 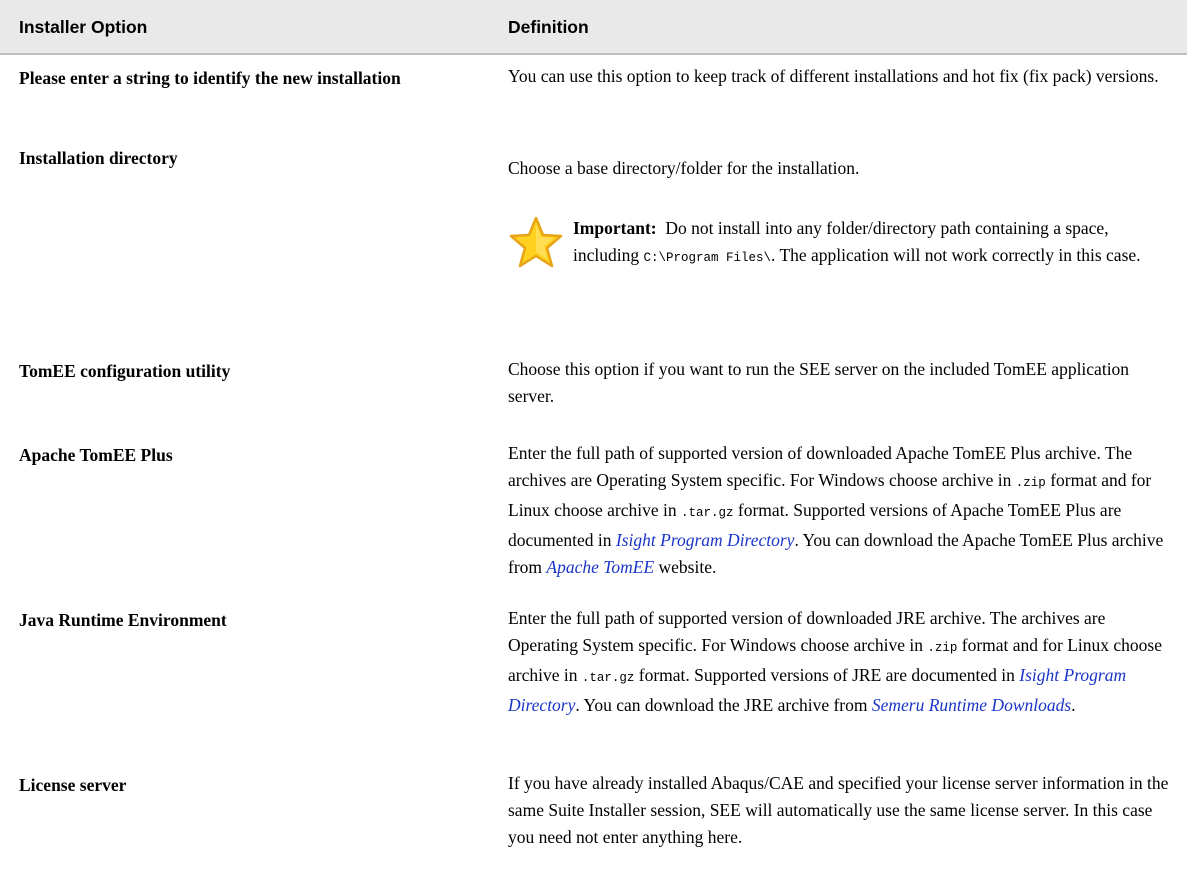 I want to click on table-header: Installer Option Definition, so click(x=593, y=27).